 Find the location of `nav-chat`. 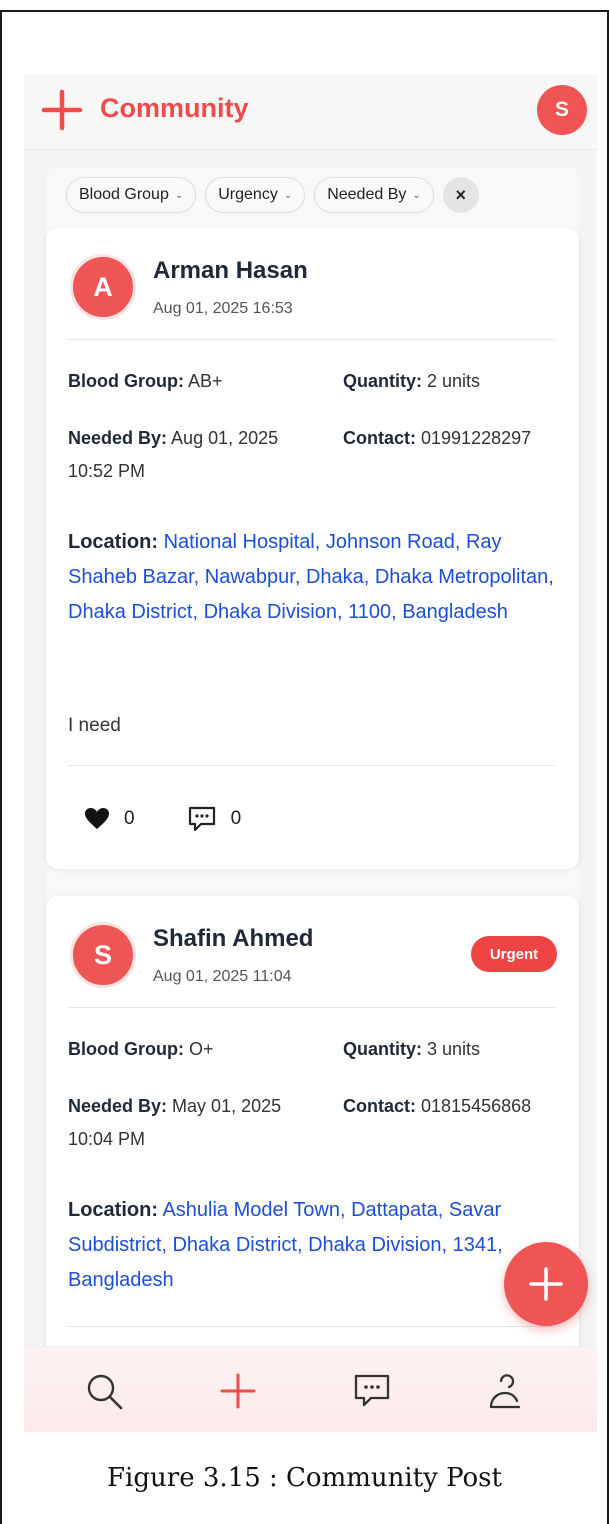

nav-chat is located at coordinates (372, 1391).